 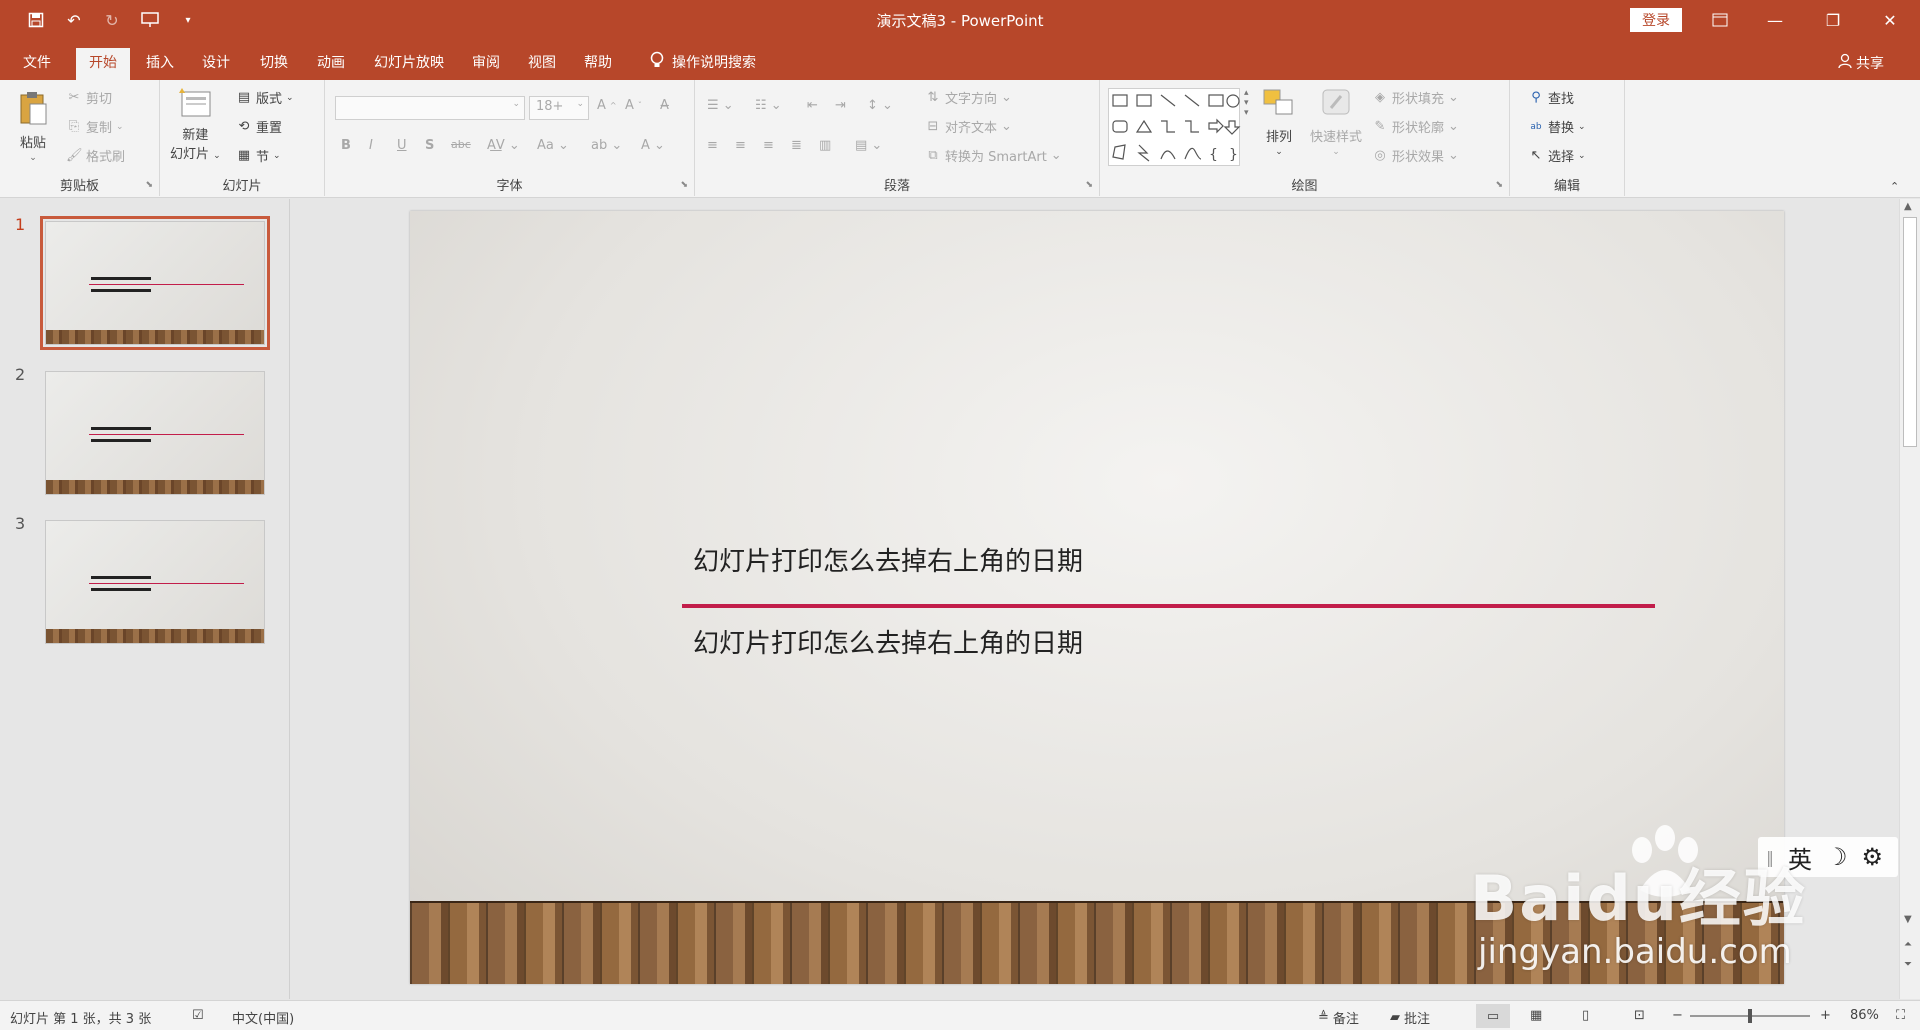 I want to click on restore-icon: ❐, so click(x=1833, y=20).